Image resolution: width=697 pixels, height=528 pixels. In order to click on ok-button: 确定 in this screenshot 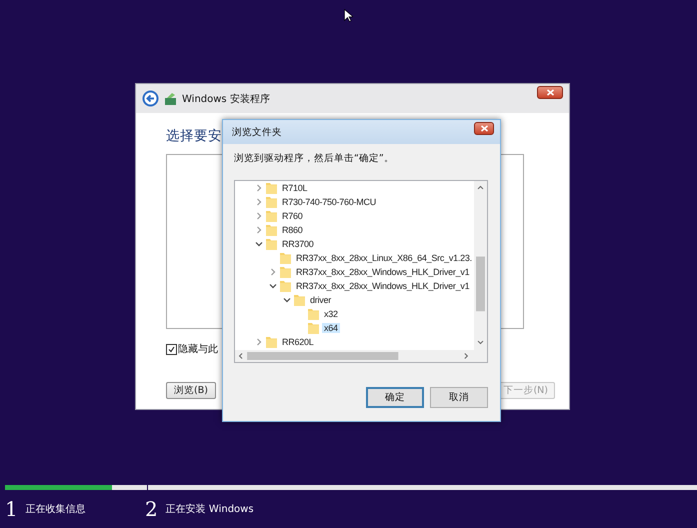, I will do `click(395, 397)`.